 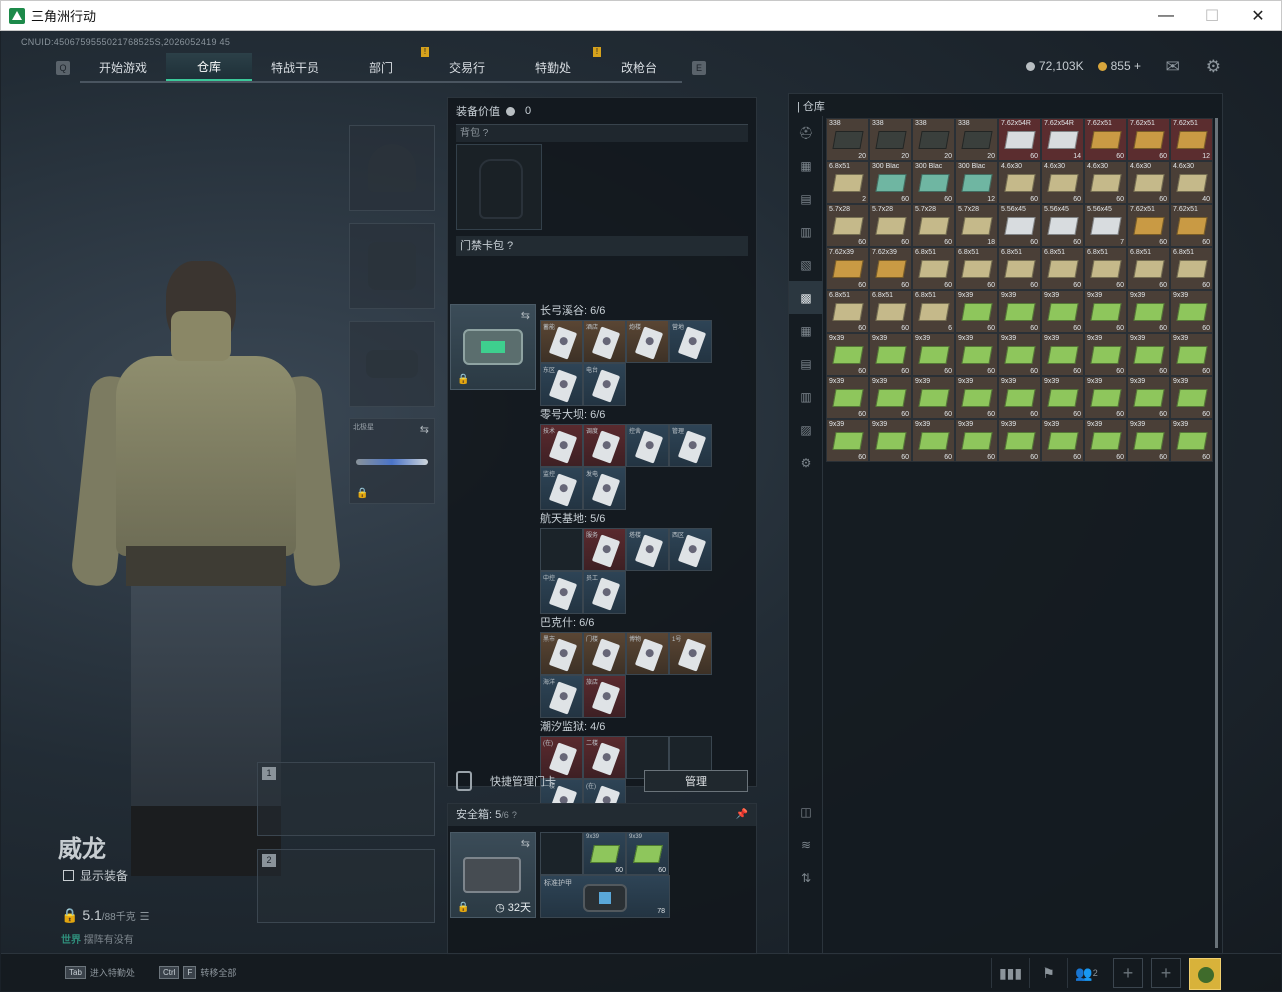 I want to click on filter-icon: ▨, so click(x=806, y=429).